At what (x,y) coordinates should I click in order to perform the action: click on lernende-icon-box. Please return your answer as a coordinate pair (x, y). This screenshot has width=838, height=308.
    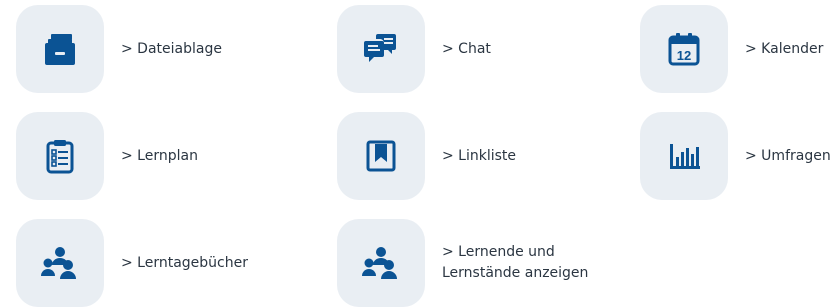
    Looking at the image, I should click on (381, 263).